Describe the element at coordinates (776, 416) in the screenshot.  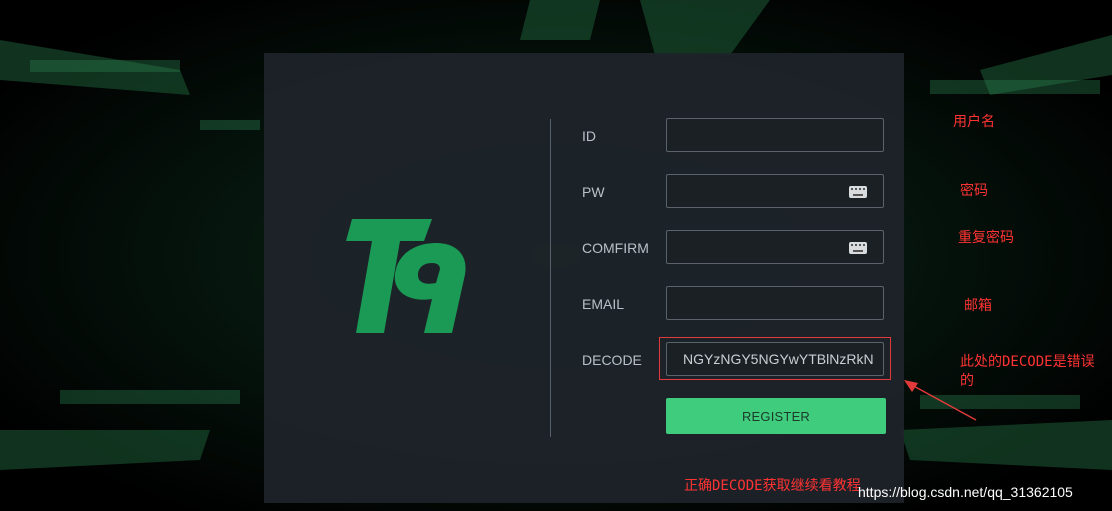
I see `register-button: REGISTER` at that location.